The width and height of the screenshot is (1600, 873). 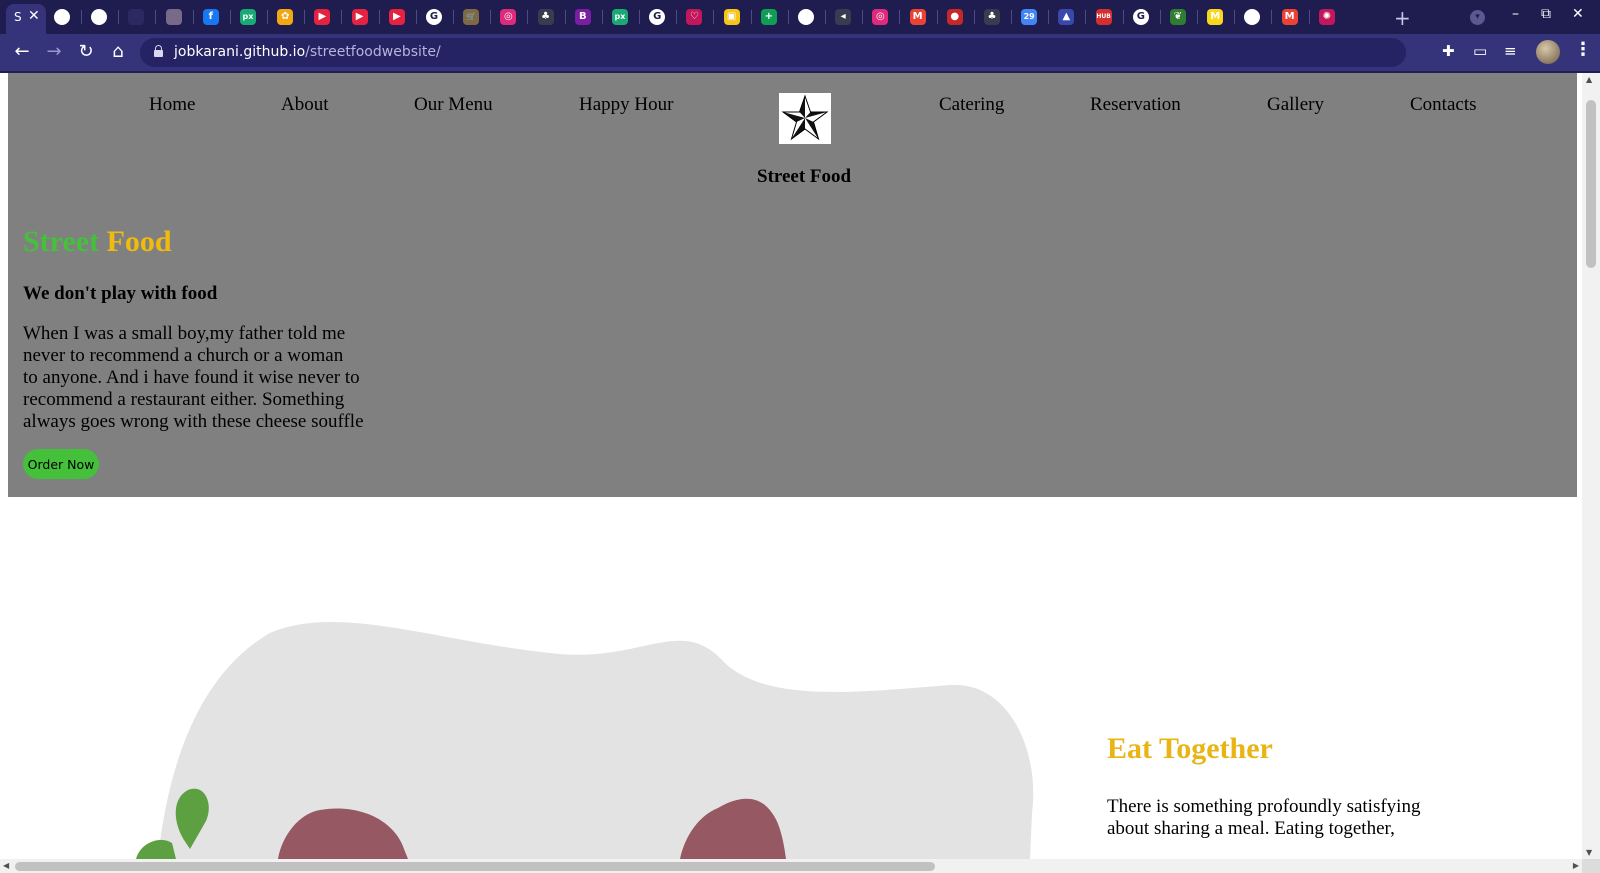 I want to click on cast-icon: ▭, so click(x=1480, y=51).